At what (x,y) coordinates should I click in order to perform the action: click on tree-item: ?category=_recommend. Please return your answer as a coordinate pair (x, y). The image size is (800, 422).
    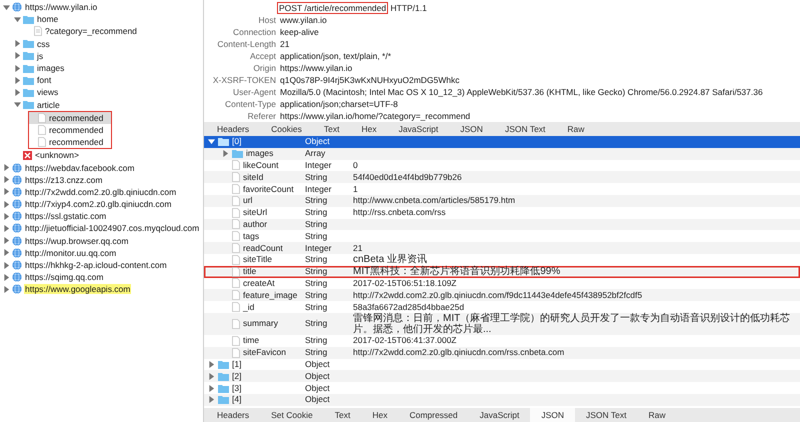
    Looking at the image, I should click on (101, 31).